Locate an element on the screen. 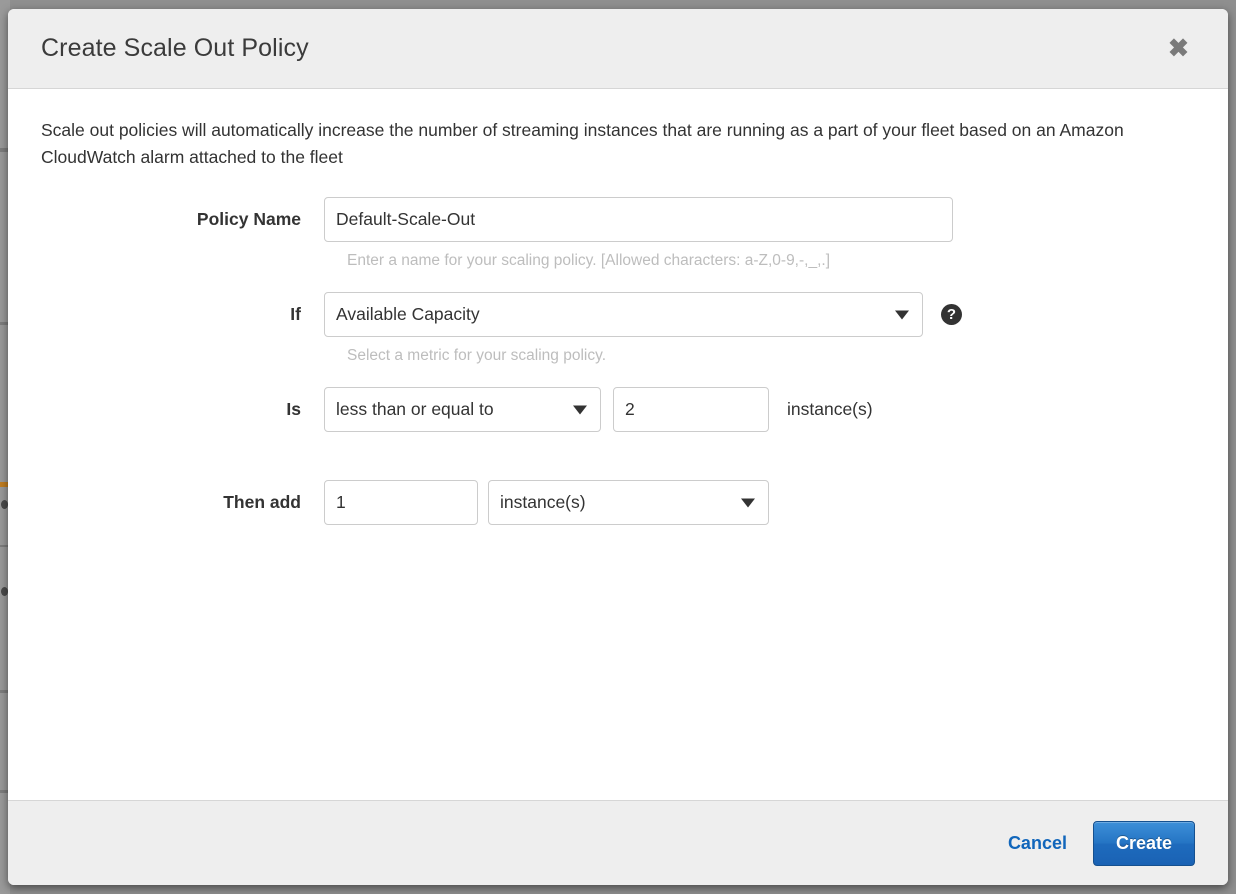 The height and width of the screenshot is (894, 1236). operator-select-wrapper: less than or equal to is located at coordinates (462, 410).